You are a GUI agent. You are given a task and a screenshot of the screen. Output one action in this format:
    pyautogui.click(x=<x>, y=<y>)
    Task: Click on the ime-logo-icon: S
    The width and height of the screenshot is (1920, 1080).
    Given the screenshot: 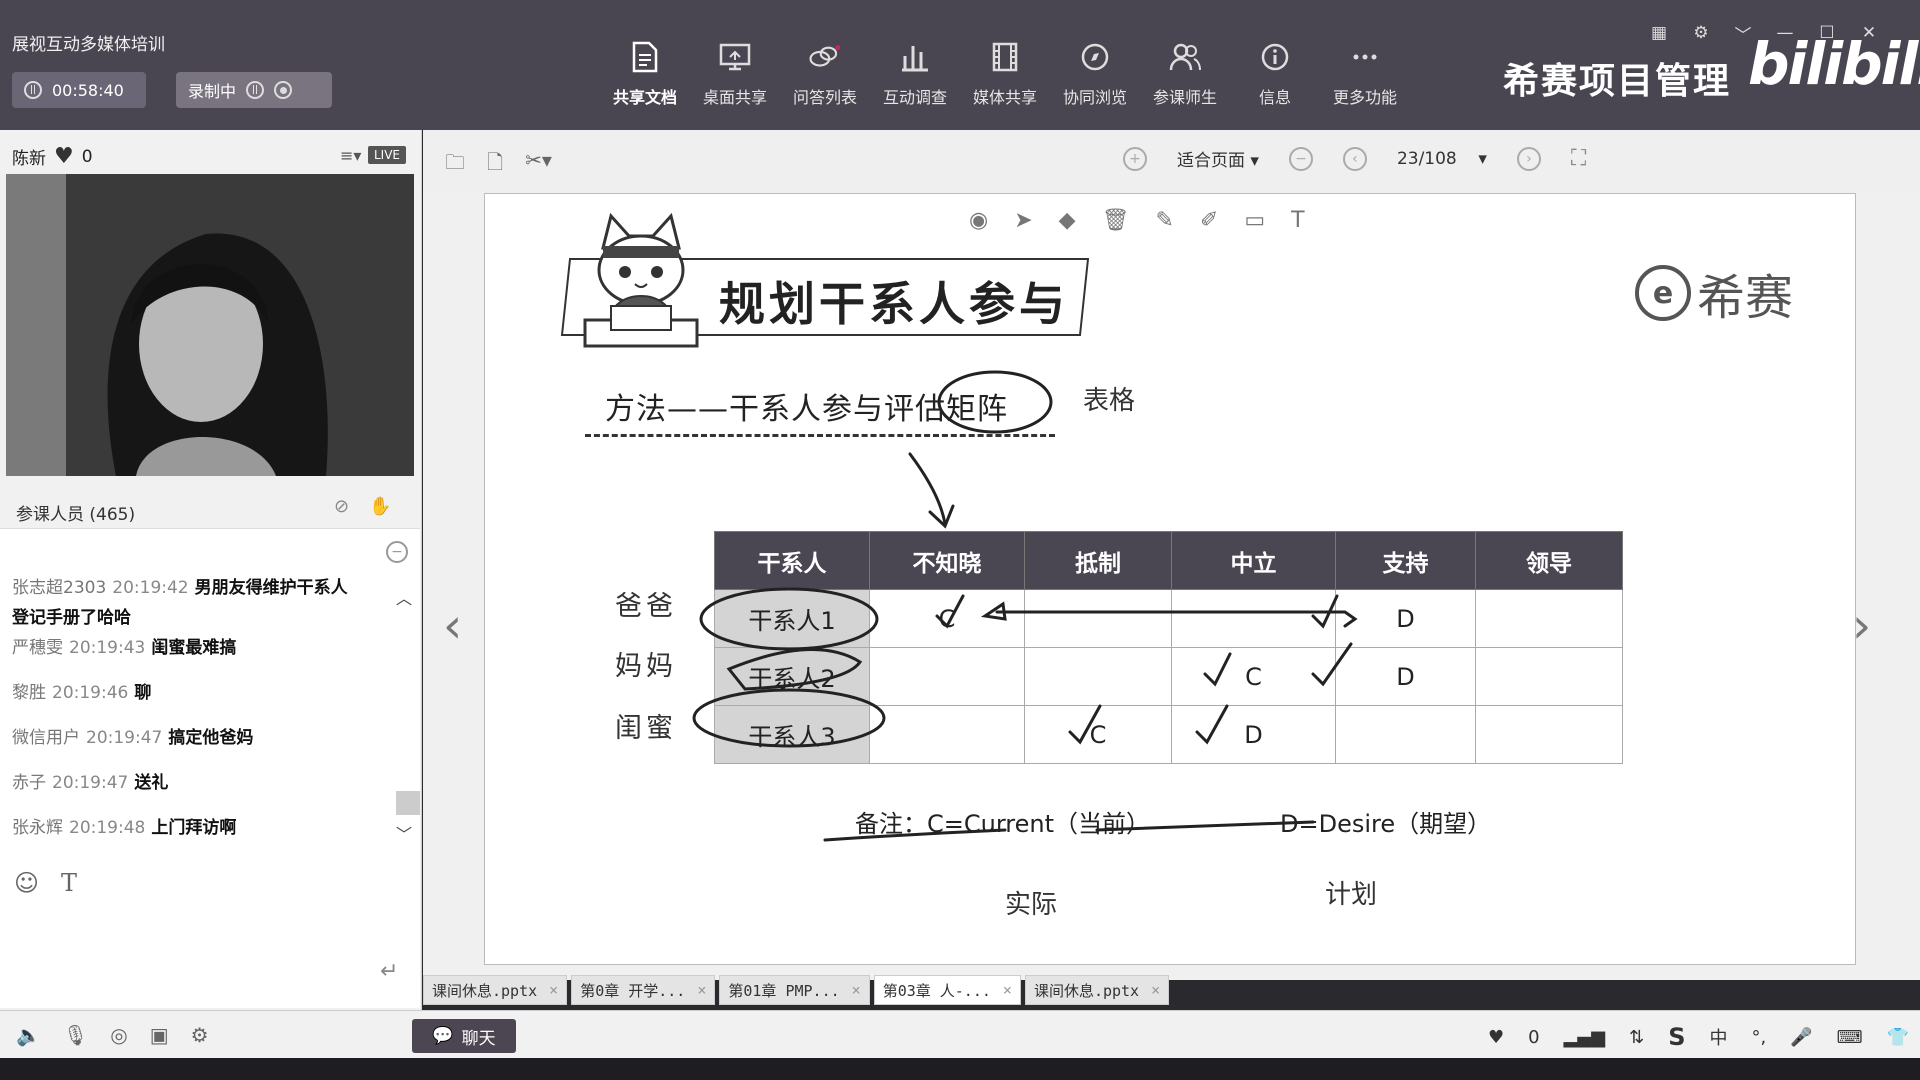 What is the action you would take?
    pyautogui.click(x=1676, y=1037)
    